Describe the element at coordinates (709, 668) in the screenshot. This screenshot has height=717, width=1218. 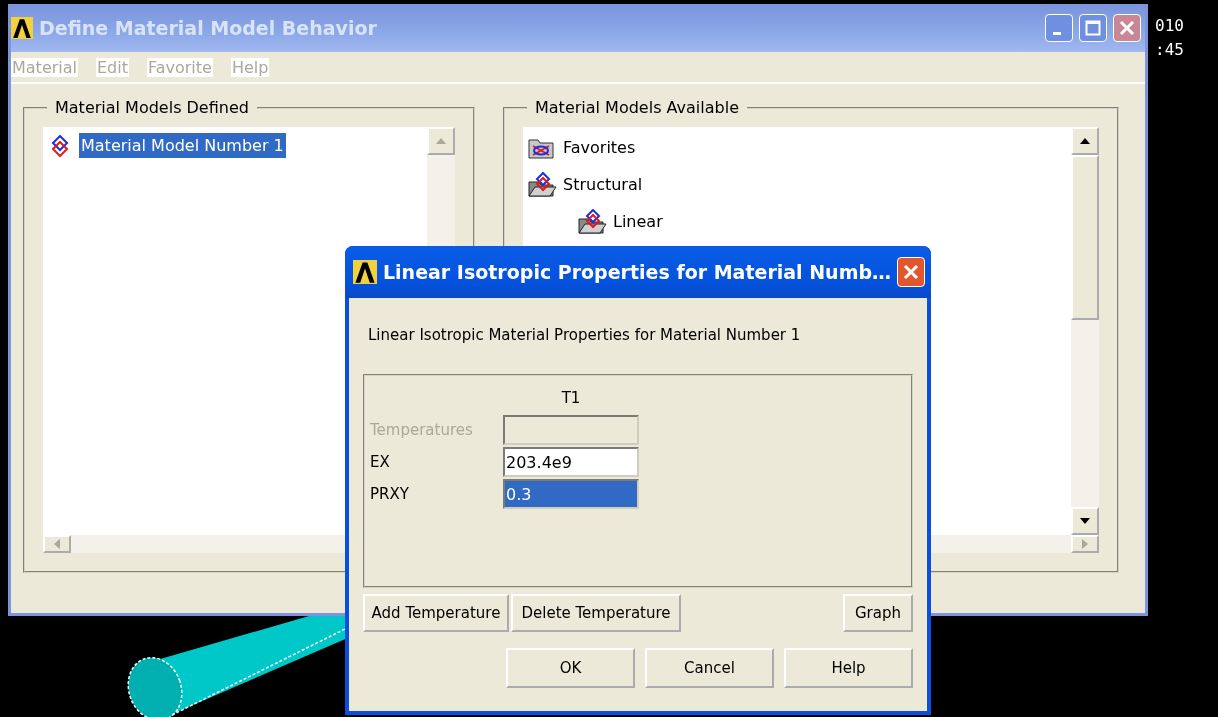
I see `dialog-button: Cancel` at that location.